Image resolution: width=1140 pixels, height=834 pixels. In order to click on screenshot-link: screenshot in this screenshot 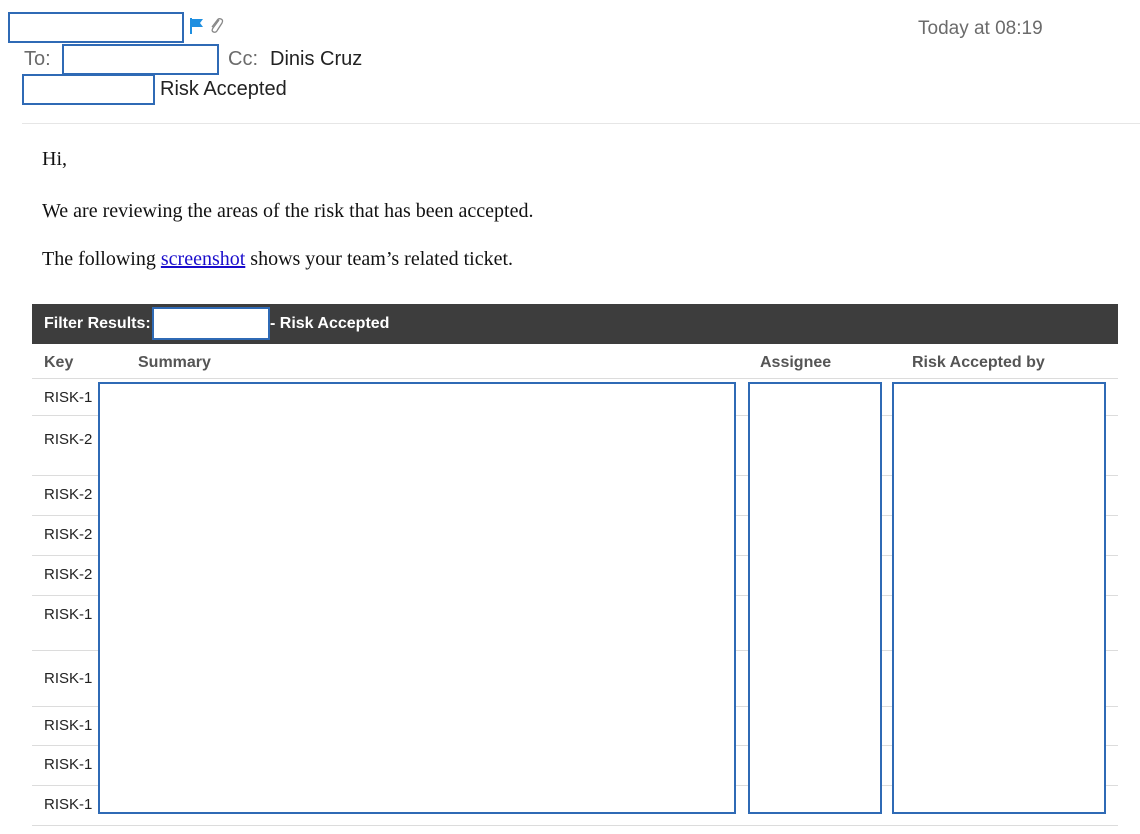, I will do `click(203, 259)`.